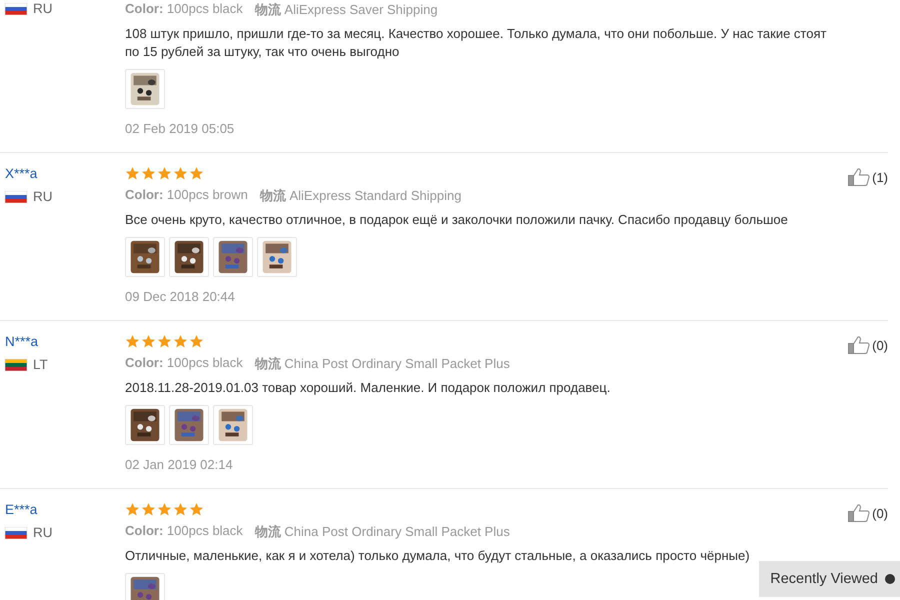 The height and width of the screenshot is (600, 900). I want to click on review-date: 02 Feb 2019 05:05, so click(180, 128).